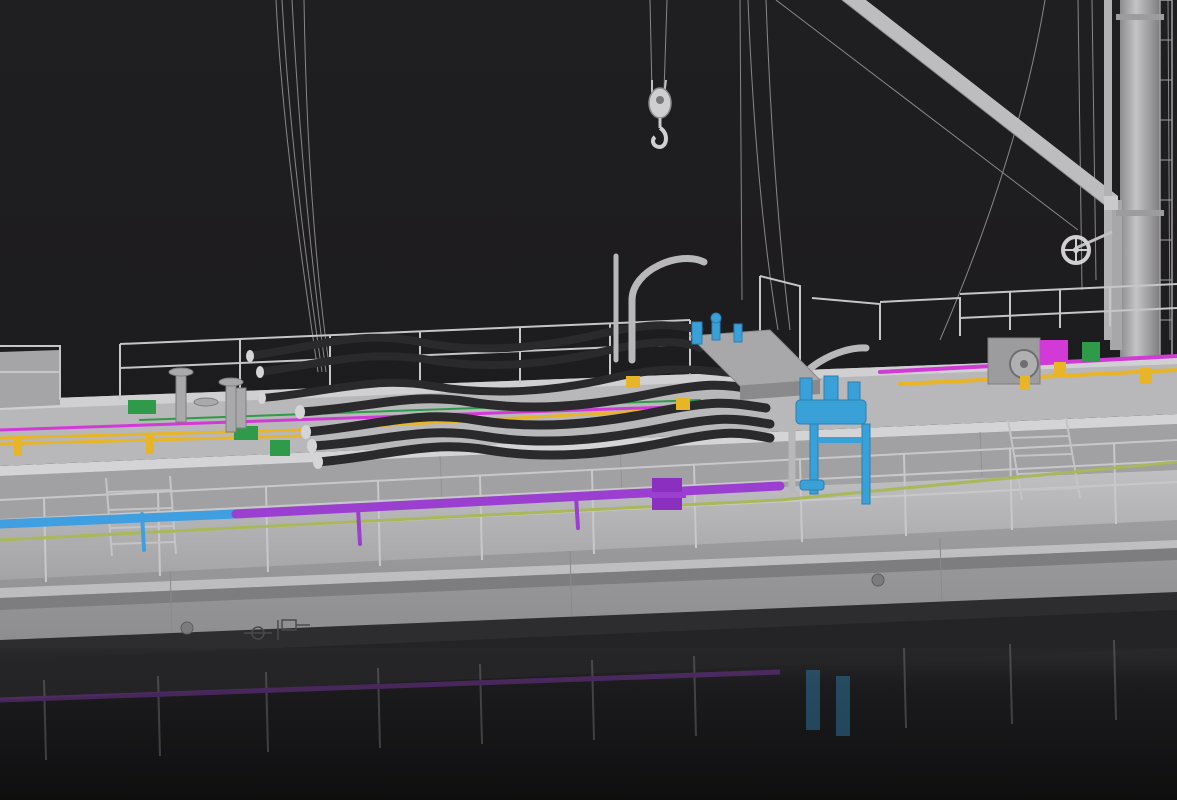 The width and height of the screenshot is (1177, 800). What do you see at coordinates (30, 379) in the screenshot?
I see `deckhouse-left` at bounding box center [30, 379].